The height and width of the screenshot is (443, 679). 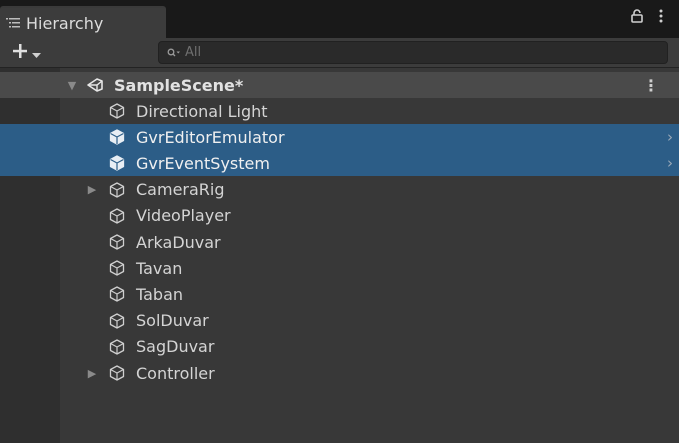 I want to click on hierarchy-item: ▶ CameraRig, so click(x=339, y=190).